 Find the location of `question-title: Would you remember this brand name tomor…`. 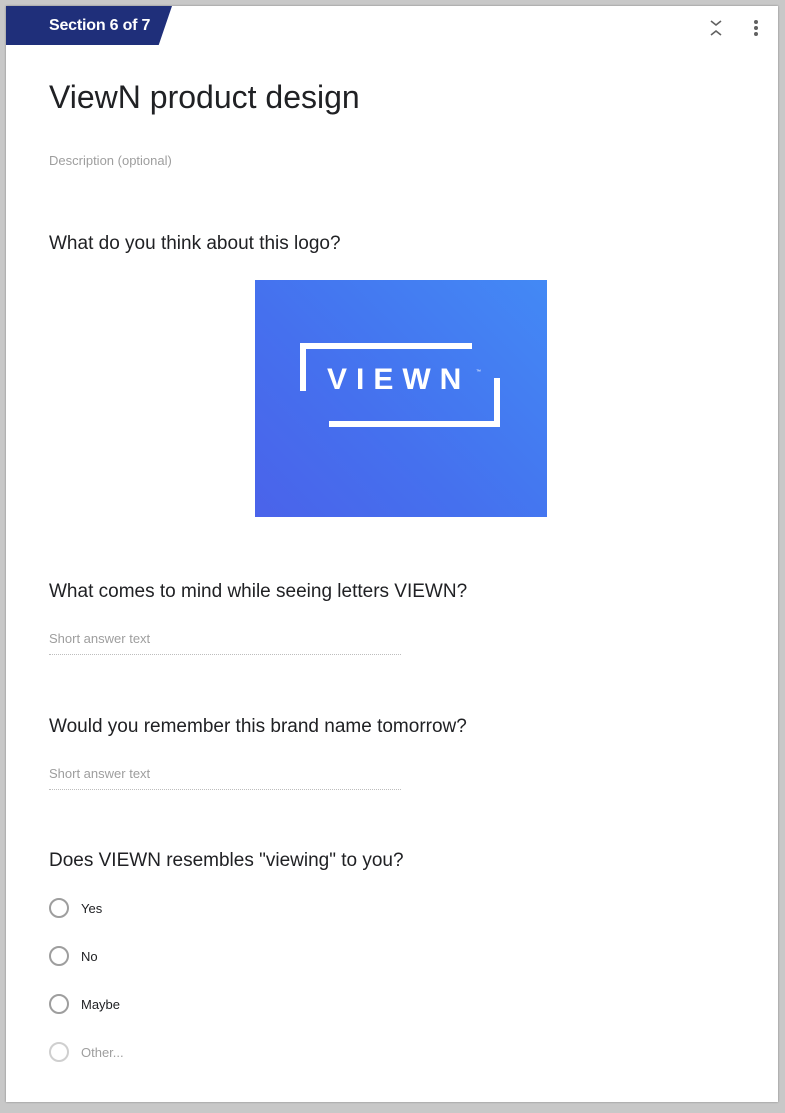

question-title: Would you remember this brand name tomor… is located at coordinates (258, 727).